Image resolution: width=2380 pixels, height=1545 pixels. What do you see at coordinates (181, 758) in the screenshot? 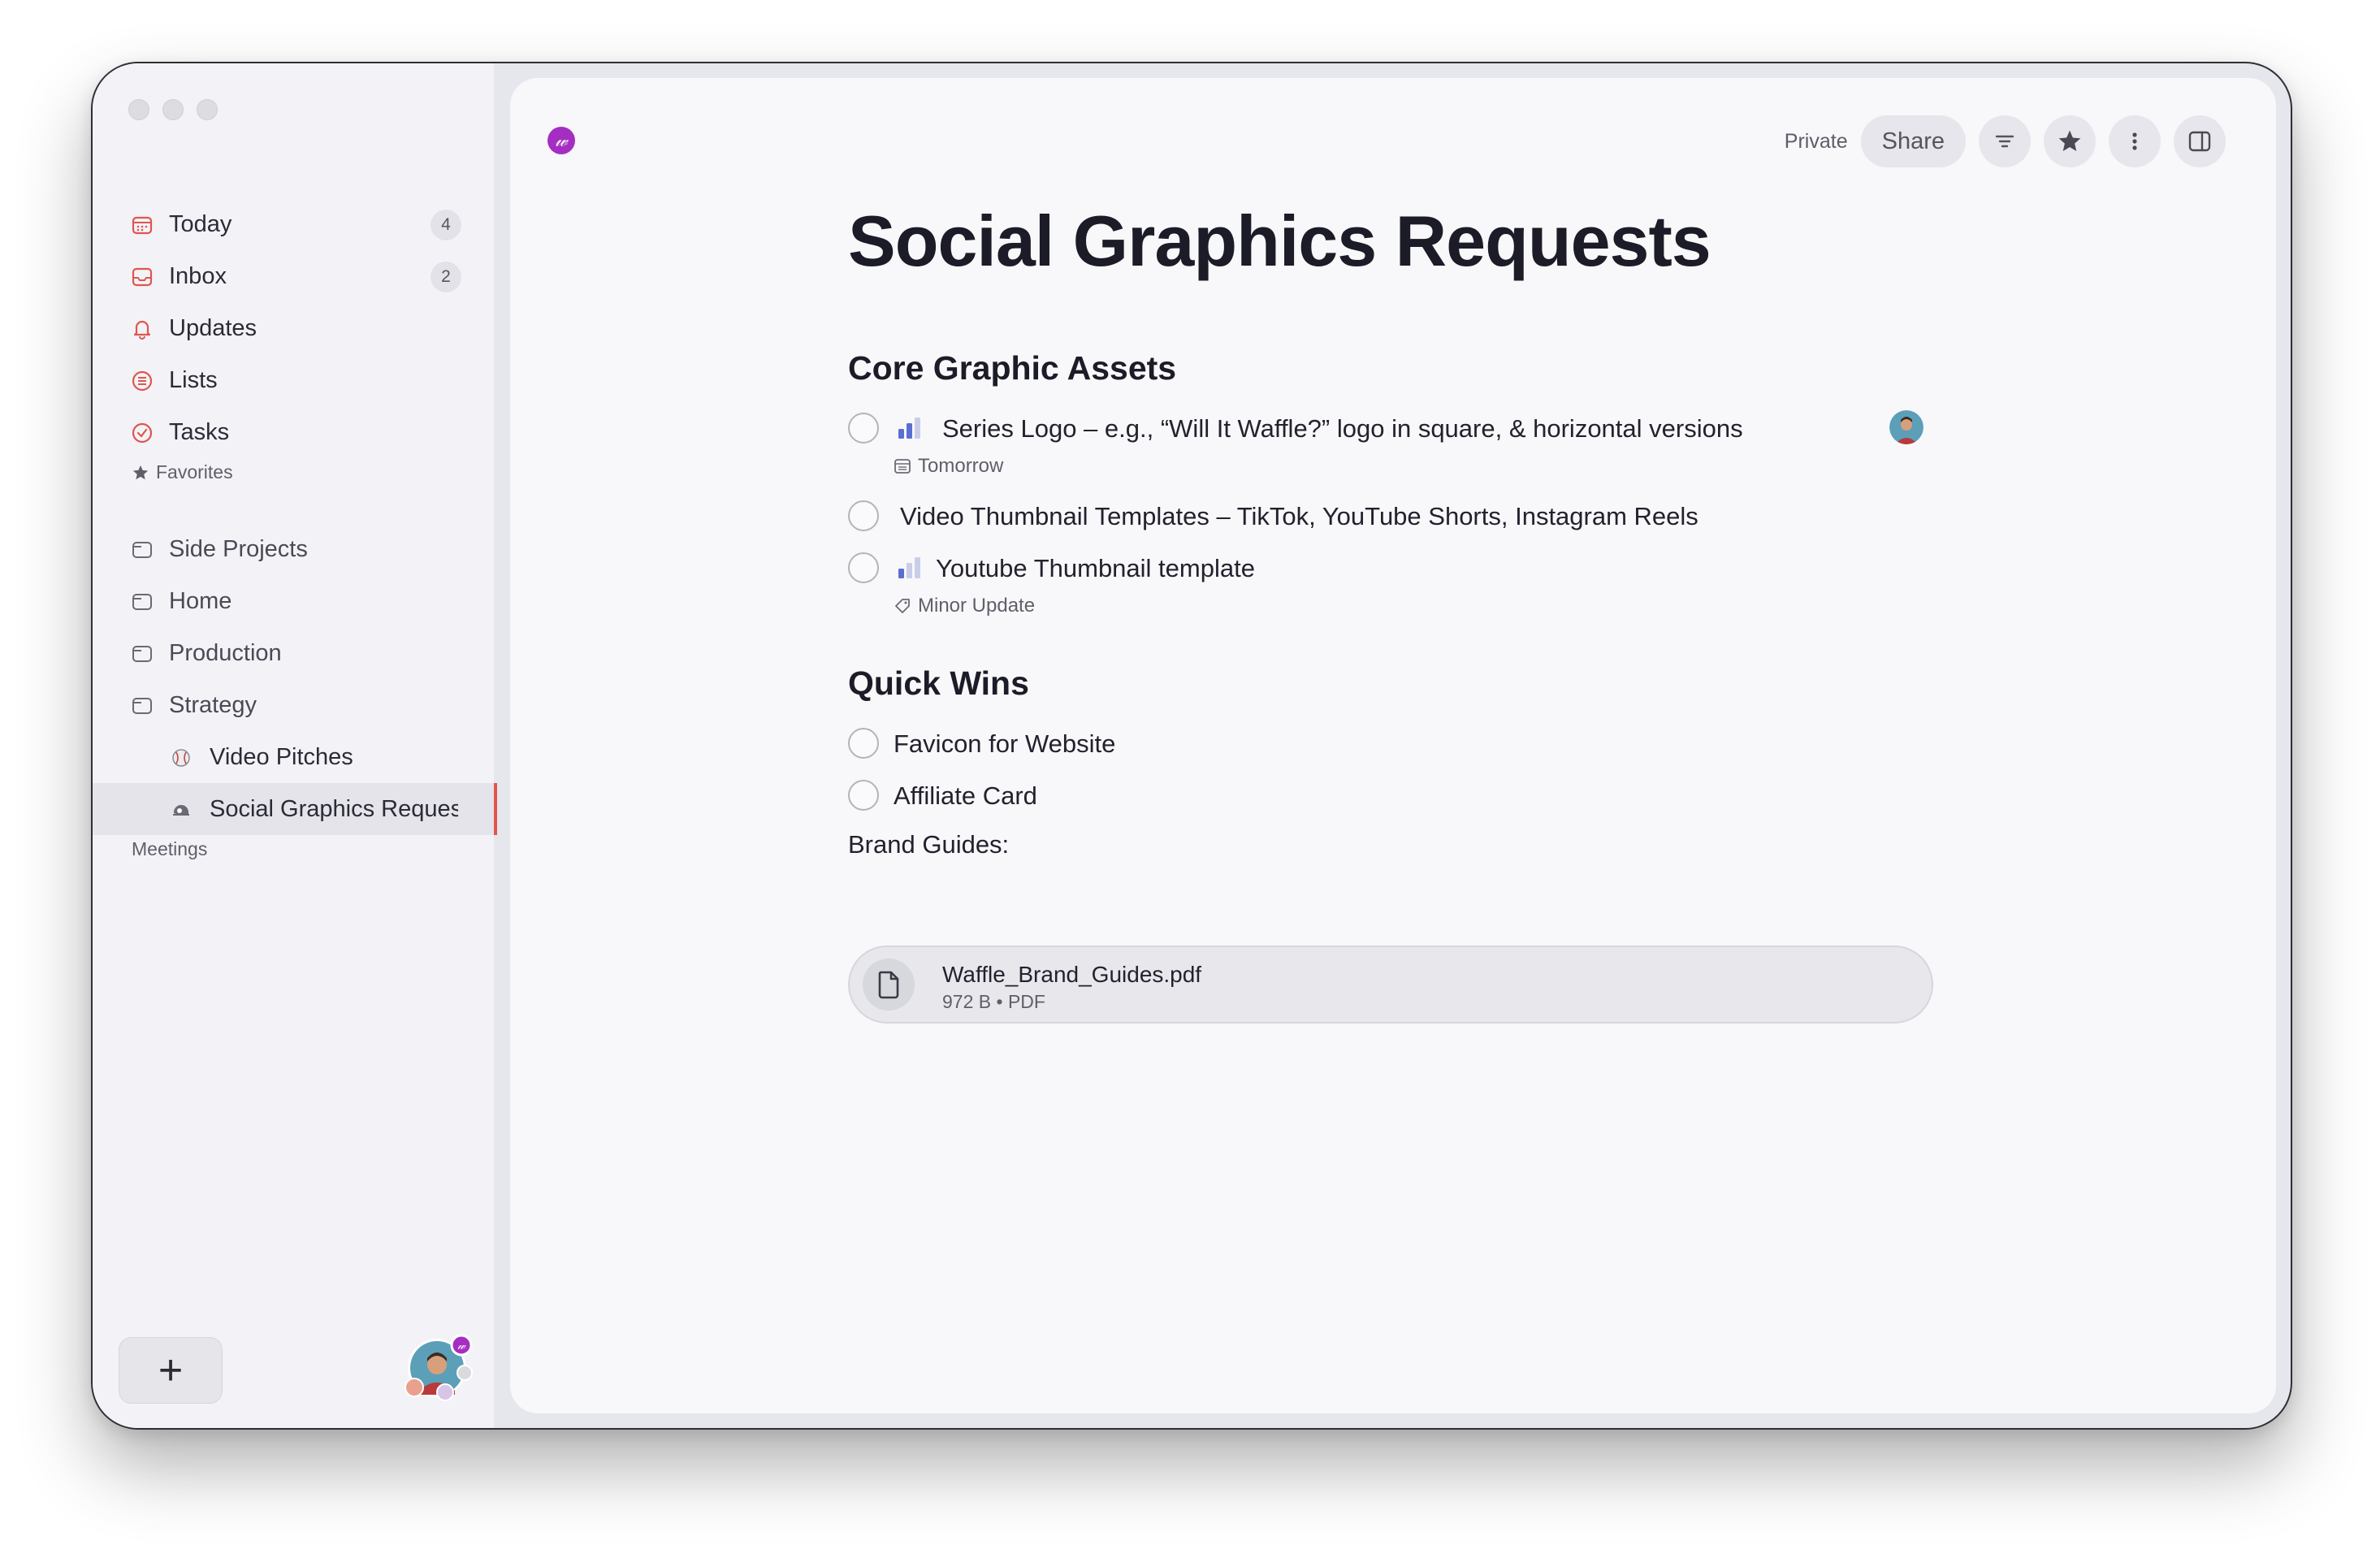
I see `baseball-icon` at bounding box center [181, 758].